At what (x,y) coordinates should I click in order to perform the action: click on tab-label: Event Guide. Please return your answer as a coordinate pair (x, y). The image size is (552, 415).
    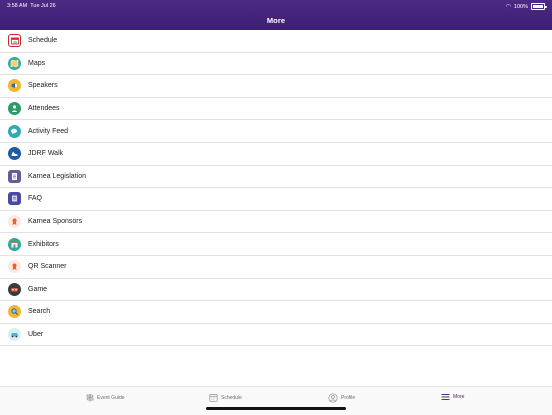
    Looking at the image, I should click on (111, 397).